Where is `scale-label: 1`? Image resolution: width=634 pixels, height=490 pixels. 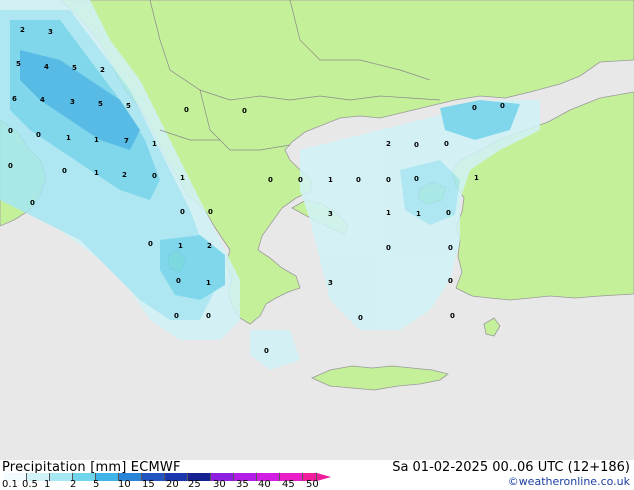
scale-label: 1 is located at coordinates (47, 484).